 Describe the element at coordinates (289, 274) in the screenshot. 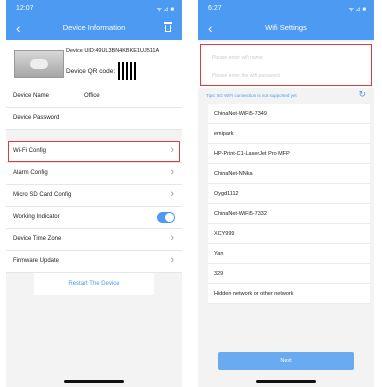

I see `wifi-item: 329` at that location.